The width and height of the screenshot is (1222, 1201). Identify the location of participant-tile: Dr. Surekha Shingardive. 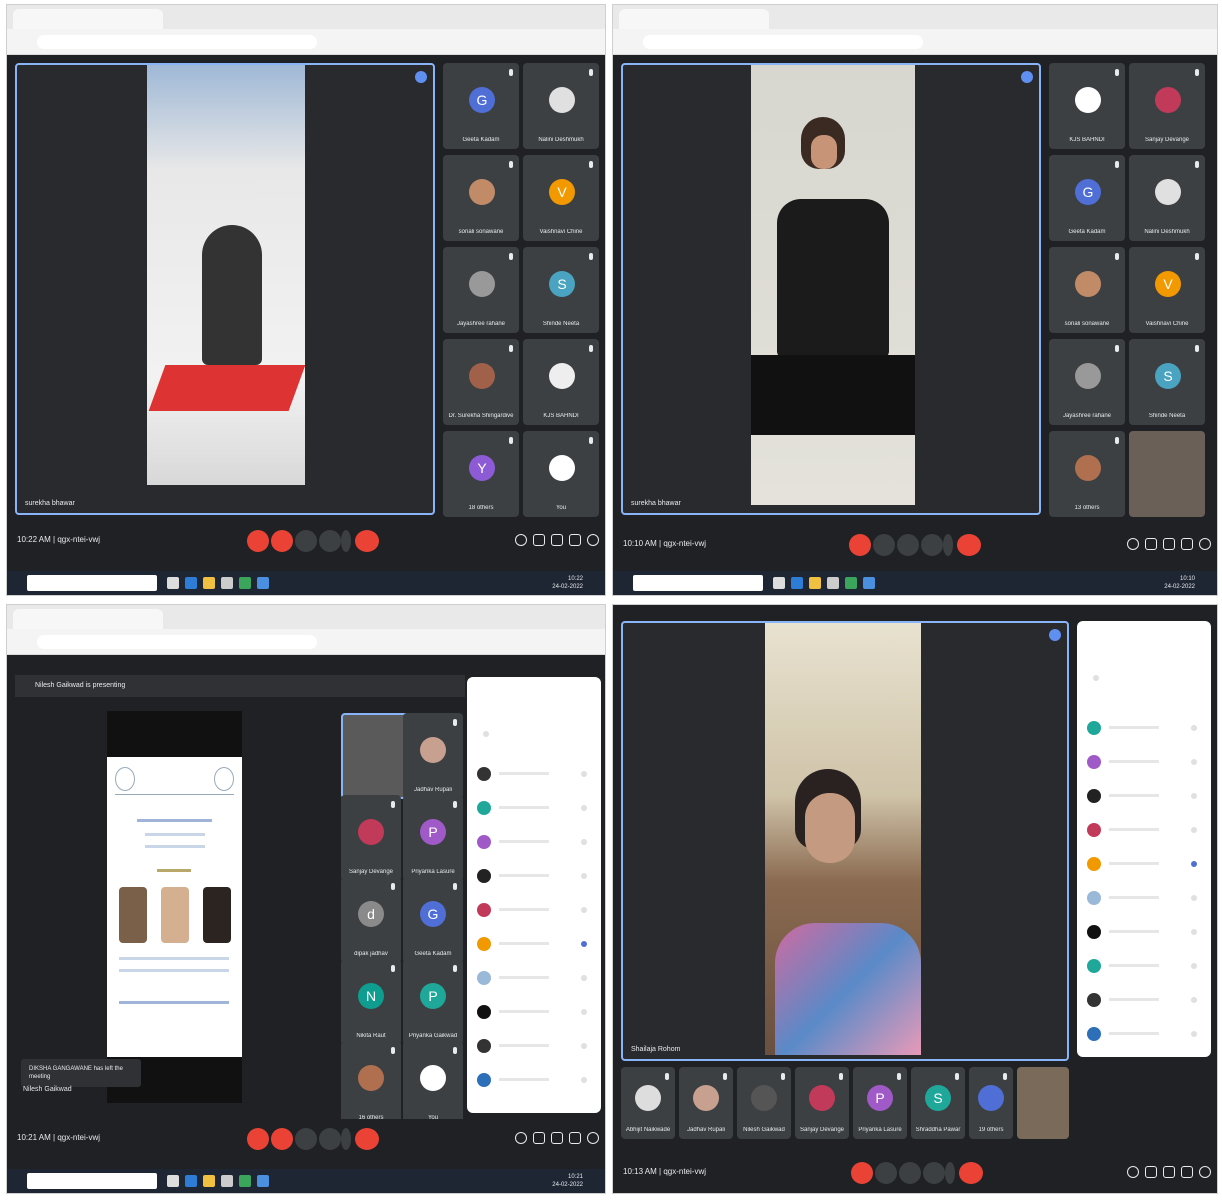
(481, 382).